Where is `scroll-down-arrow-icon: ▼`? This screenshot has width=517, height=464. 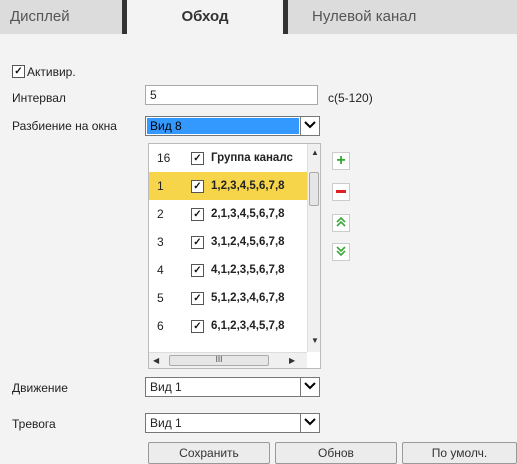 scroll-down-arrow-icon: ▼ is located at coordinates (315, 340).